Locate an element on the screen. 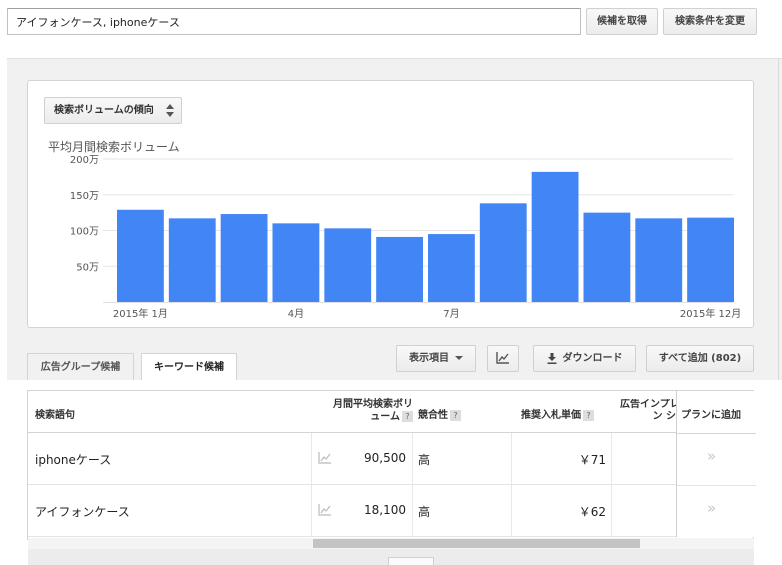  header-impression-line2: ン シ is located at coordinates (664, 416).